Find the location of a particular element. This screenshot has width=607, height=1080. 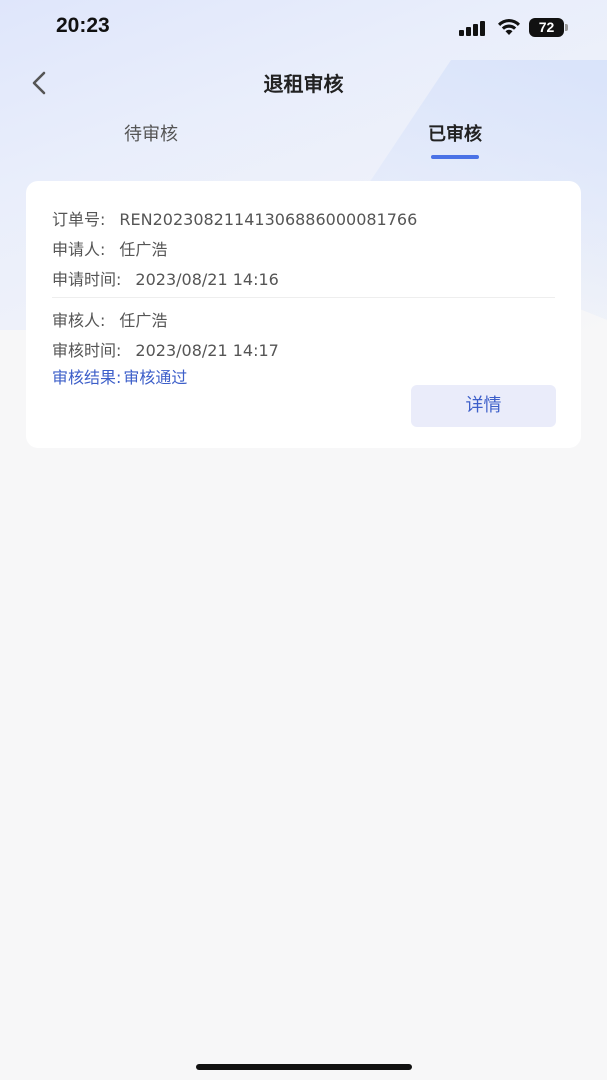

applicant-label: 申请人: is located at coordinates (79, 249).